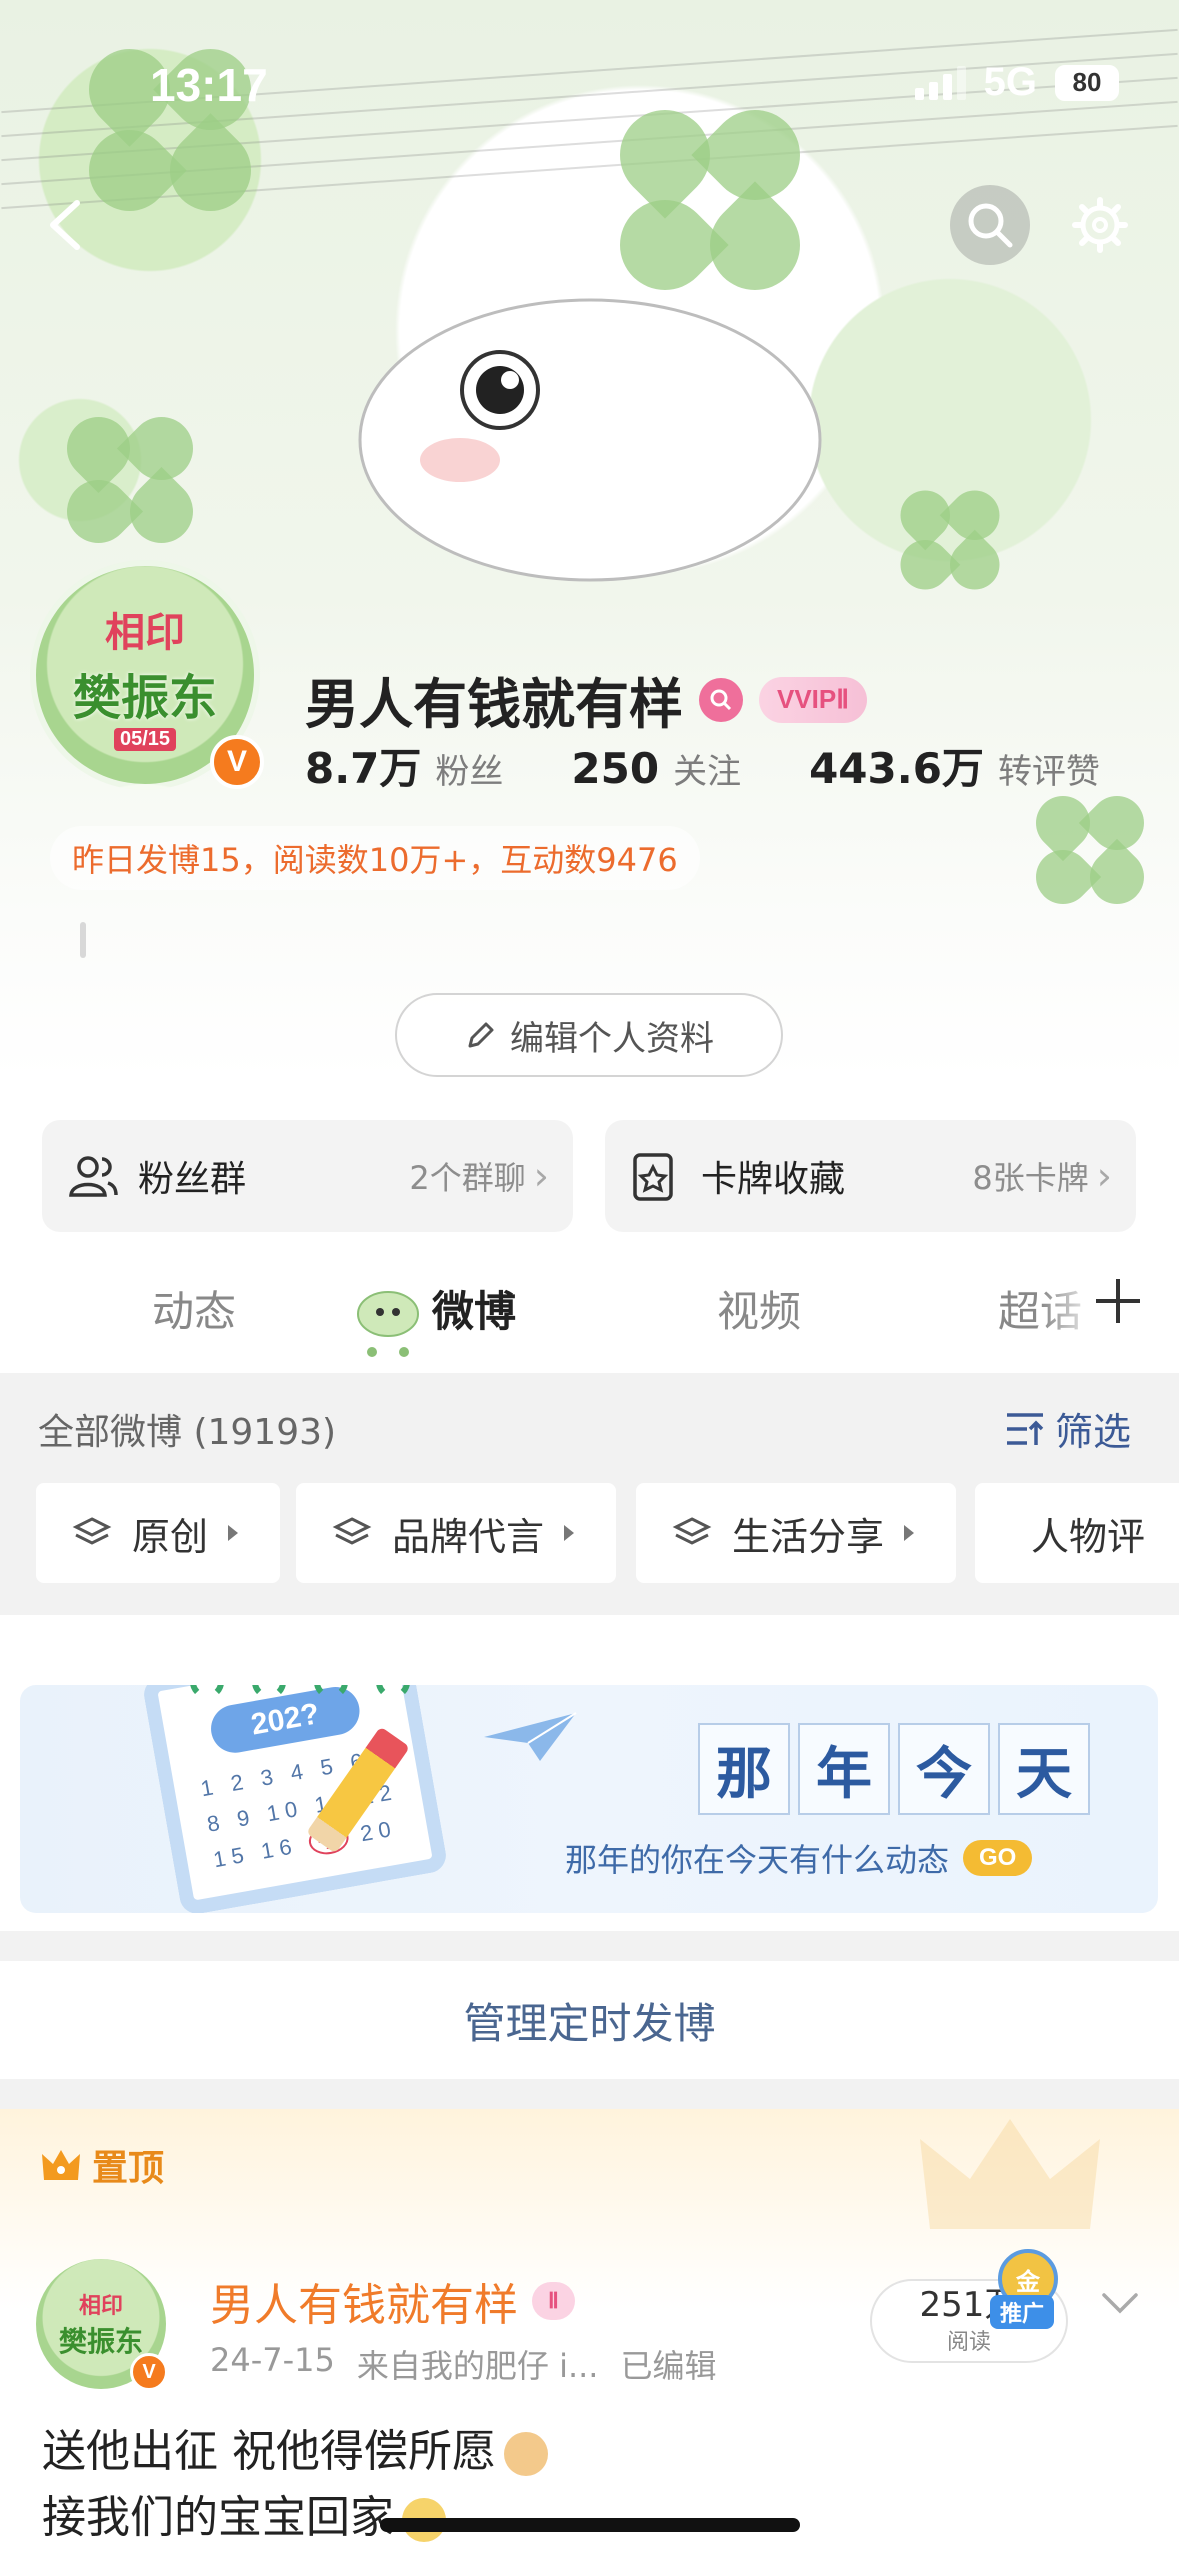 This screenshot has width=1179, height=2556. What do you see at coordinates (1088, 1536) in the screenshot?
I see `chip-label: 人物评` at bounding box center [1088, 1536].